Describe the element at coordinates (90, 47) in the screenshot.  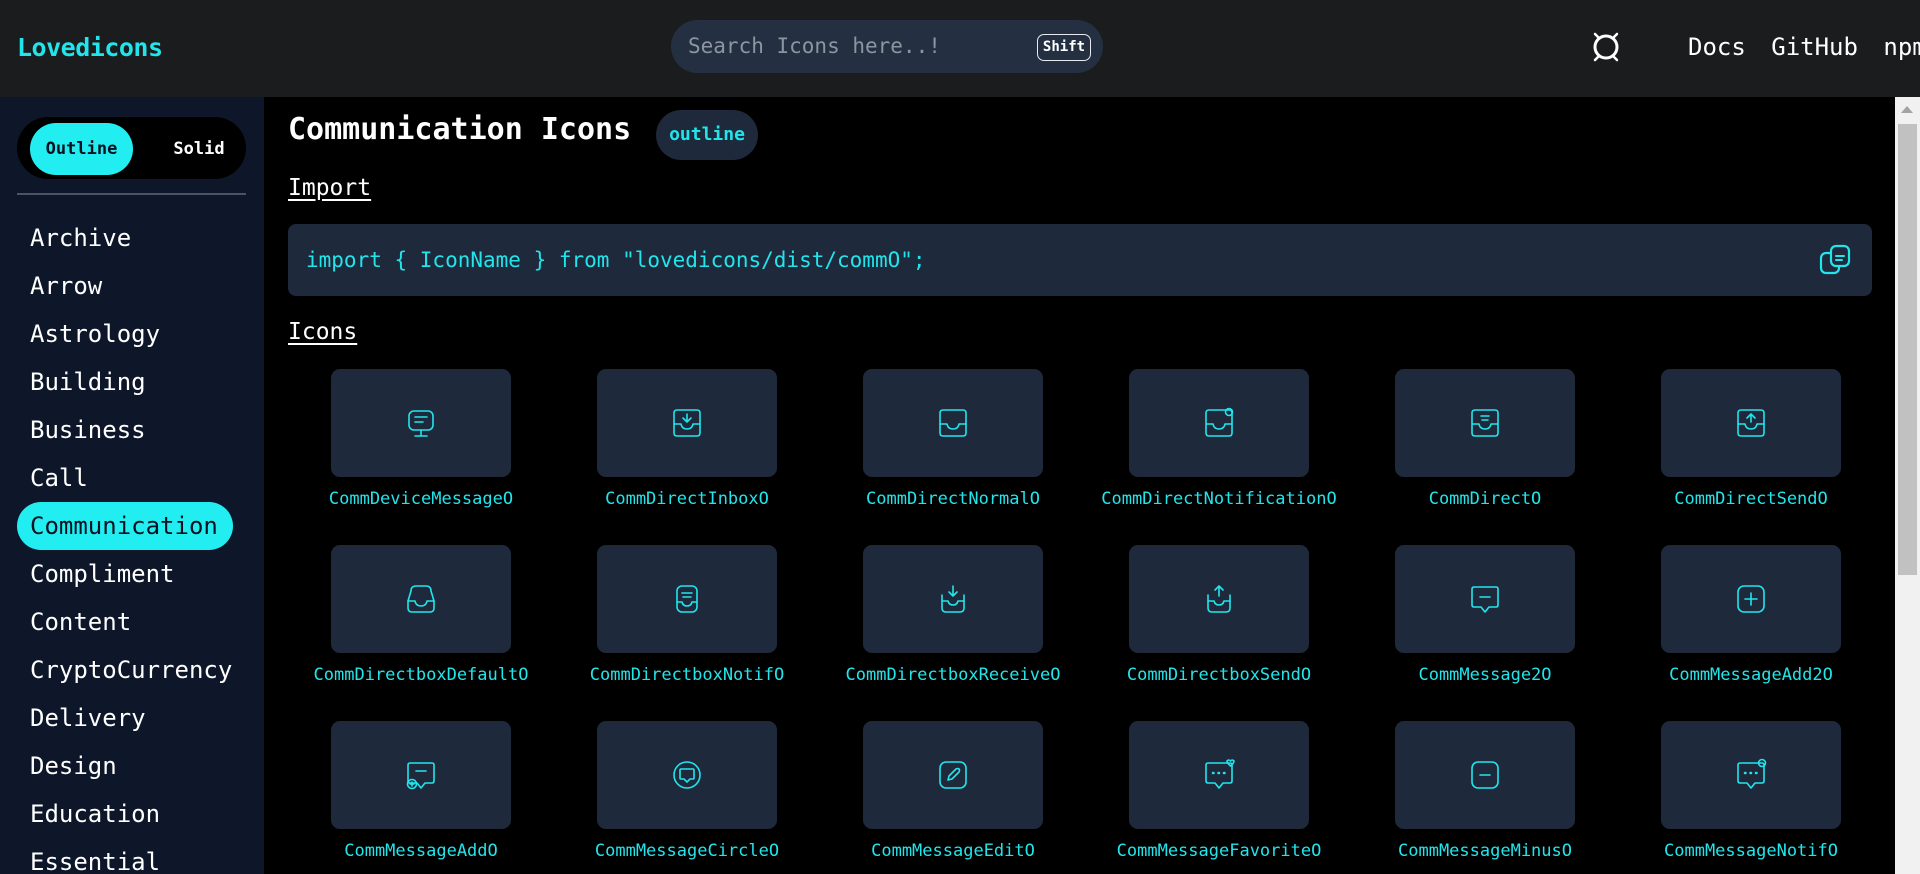
I see `site-logo: Lovedicons` at that location.